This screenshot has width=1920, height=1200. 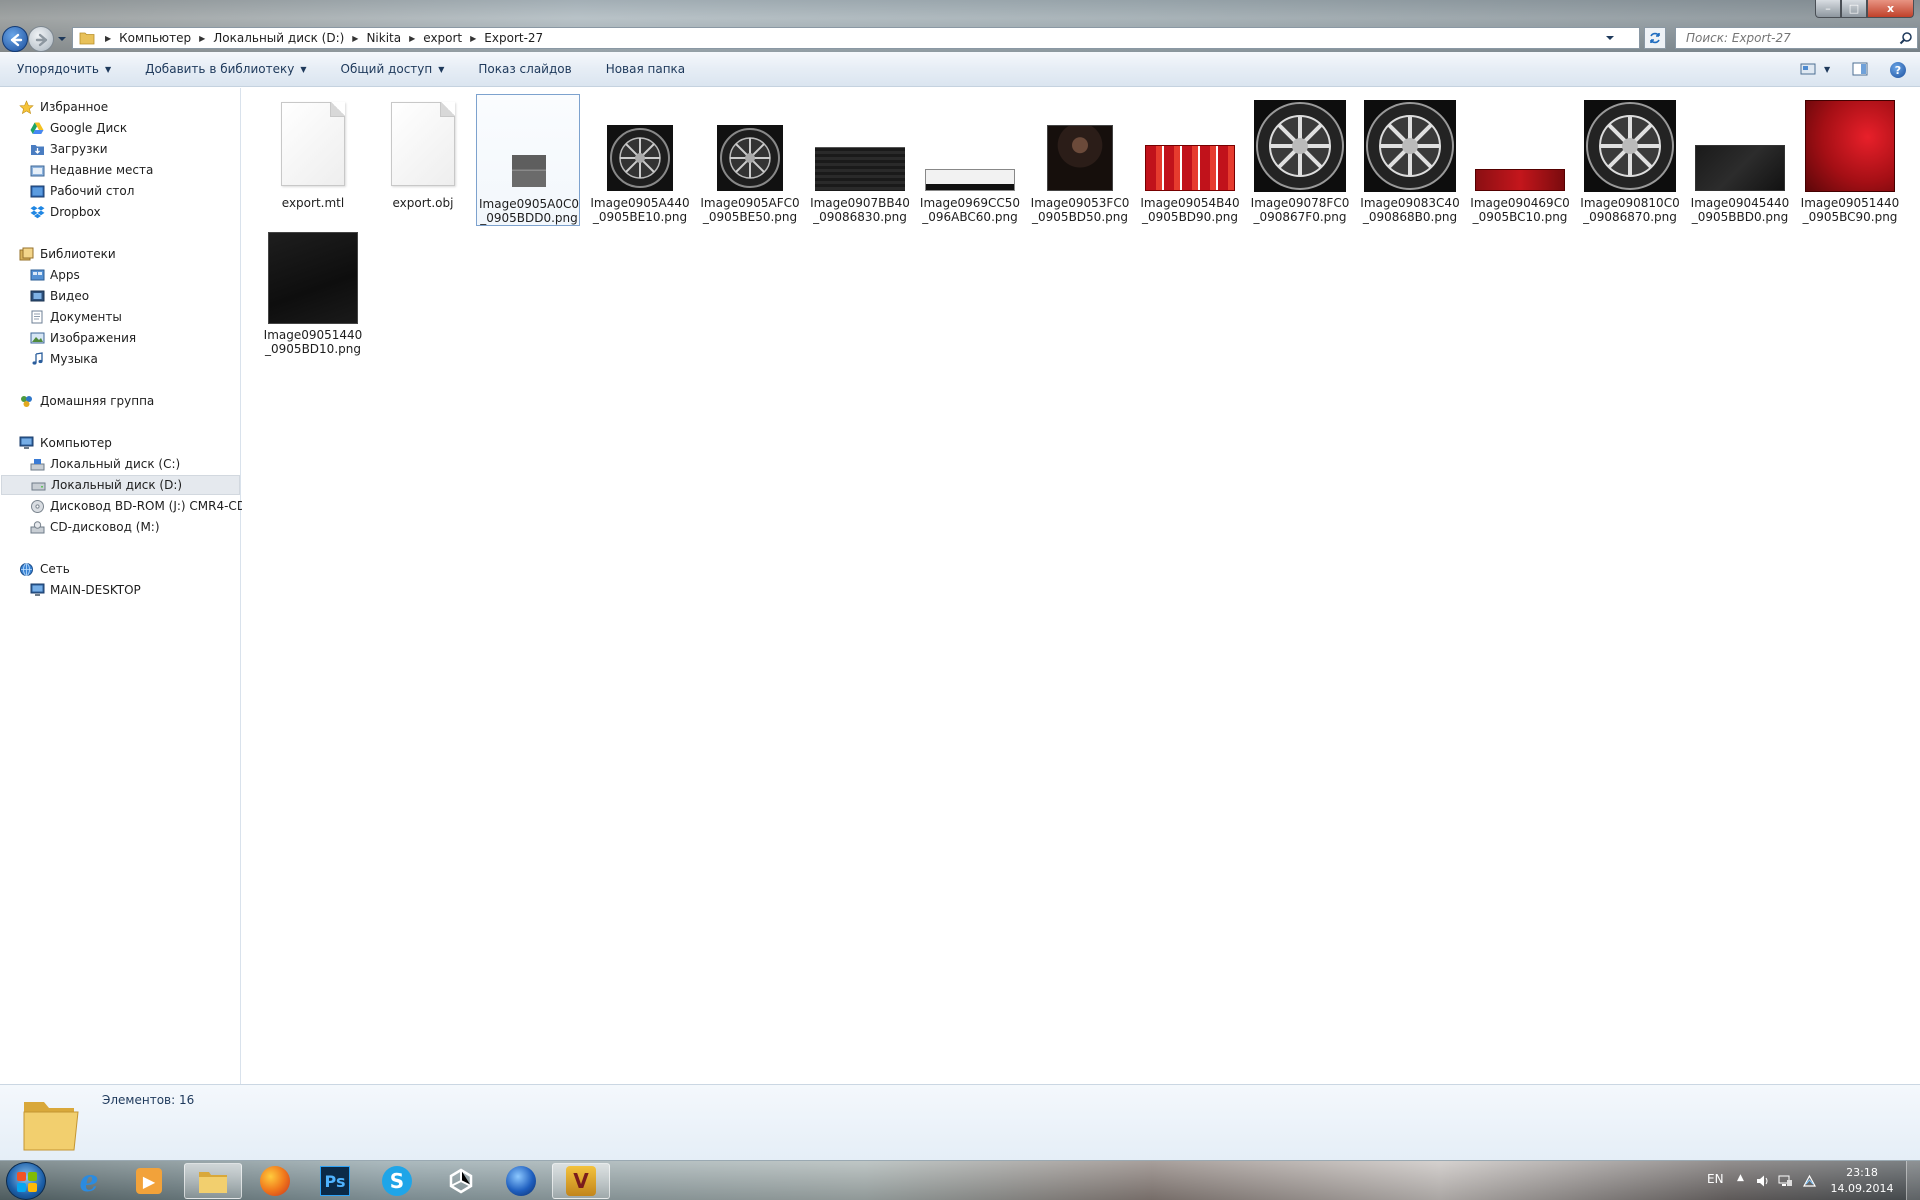 I want to click on file-item: Image09054B40_0905BD90.png, so click(x=1190, y=160).